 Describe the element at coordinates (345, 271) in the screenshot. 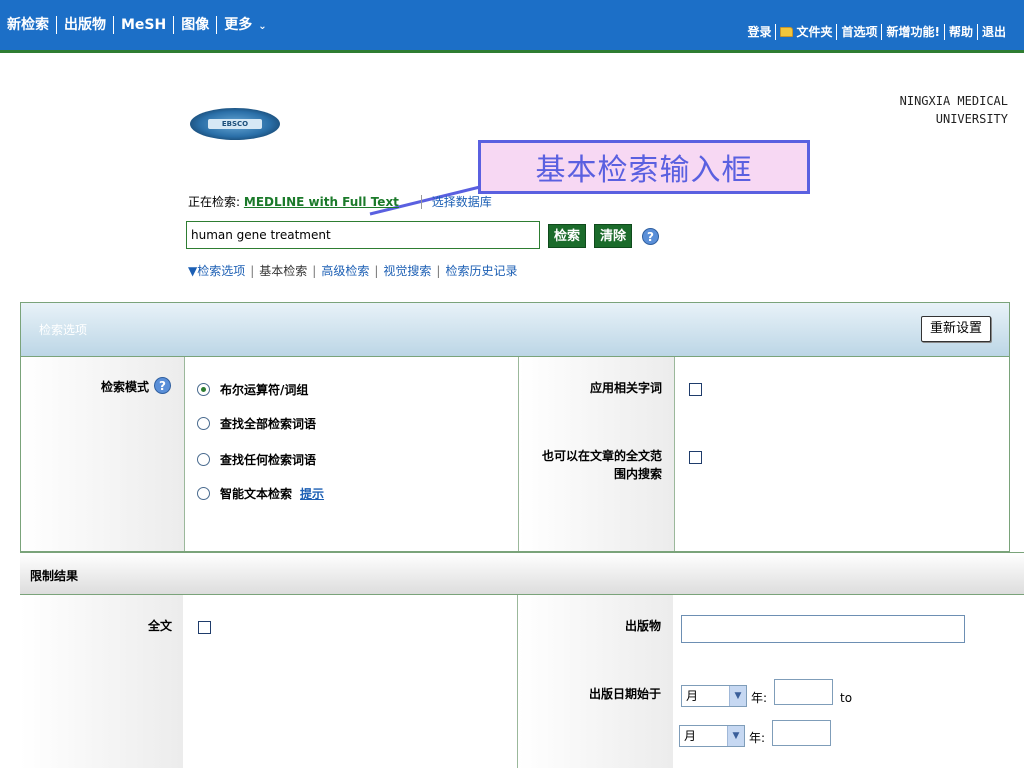

I see `advanced-search-link: 高级检索` at that location.